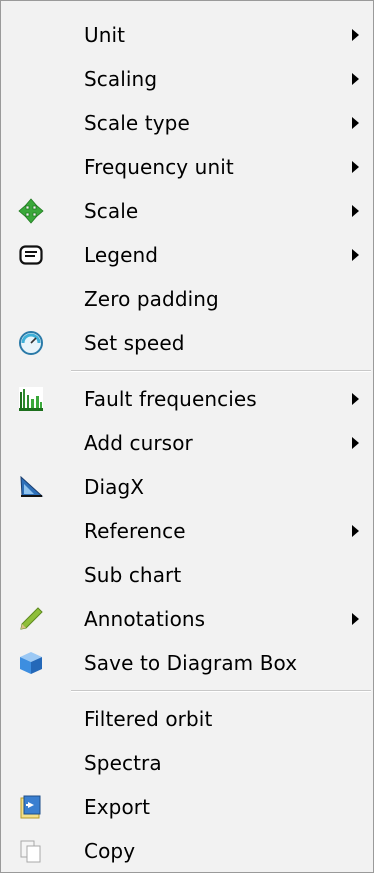 This screenshot has width=376, height=875. I want to click on fault-chart-icon, so click(31, 399).